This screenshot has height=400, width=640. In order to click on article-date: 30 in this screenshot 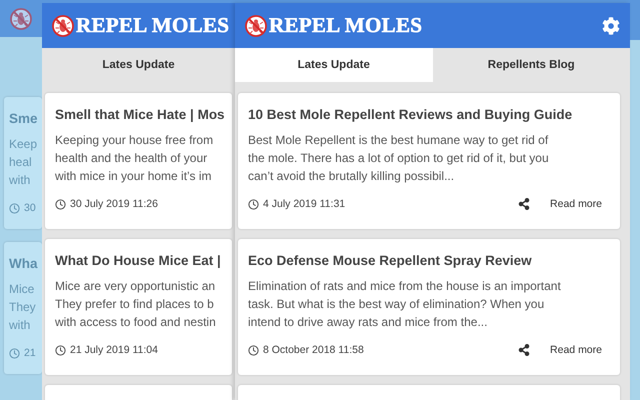, I will do `click(30, 208)`.